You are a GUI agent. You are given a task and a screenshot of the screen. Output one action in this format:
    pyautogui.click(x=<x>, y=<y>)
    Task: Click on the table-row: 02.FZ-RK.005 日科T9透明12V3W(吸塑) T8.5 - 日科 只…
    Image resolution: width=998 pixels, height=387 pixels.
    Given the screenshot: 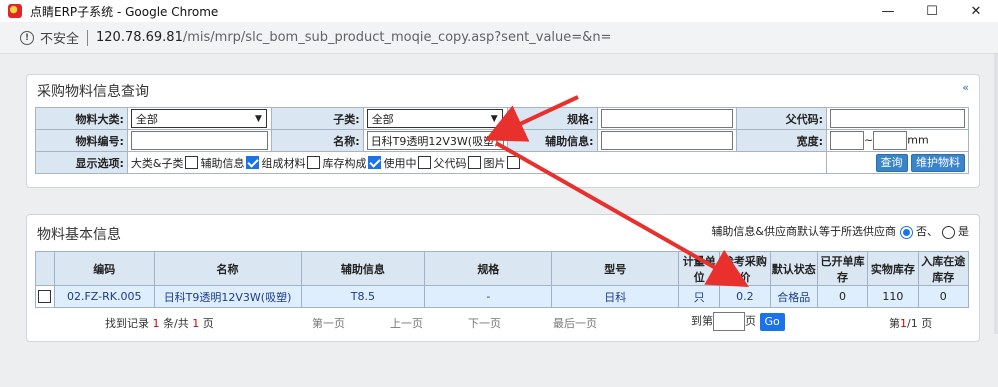 What is the action you would take?
    pyautogui.click(x=502, y=296)
    